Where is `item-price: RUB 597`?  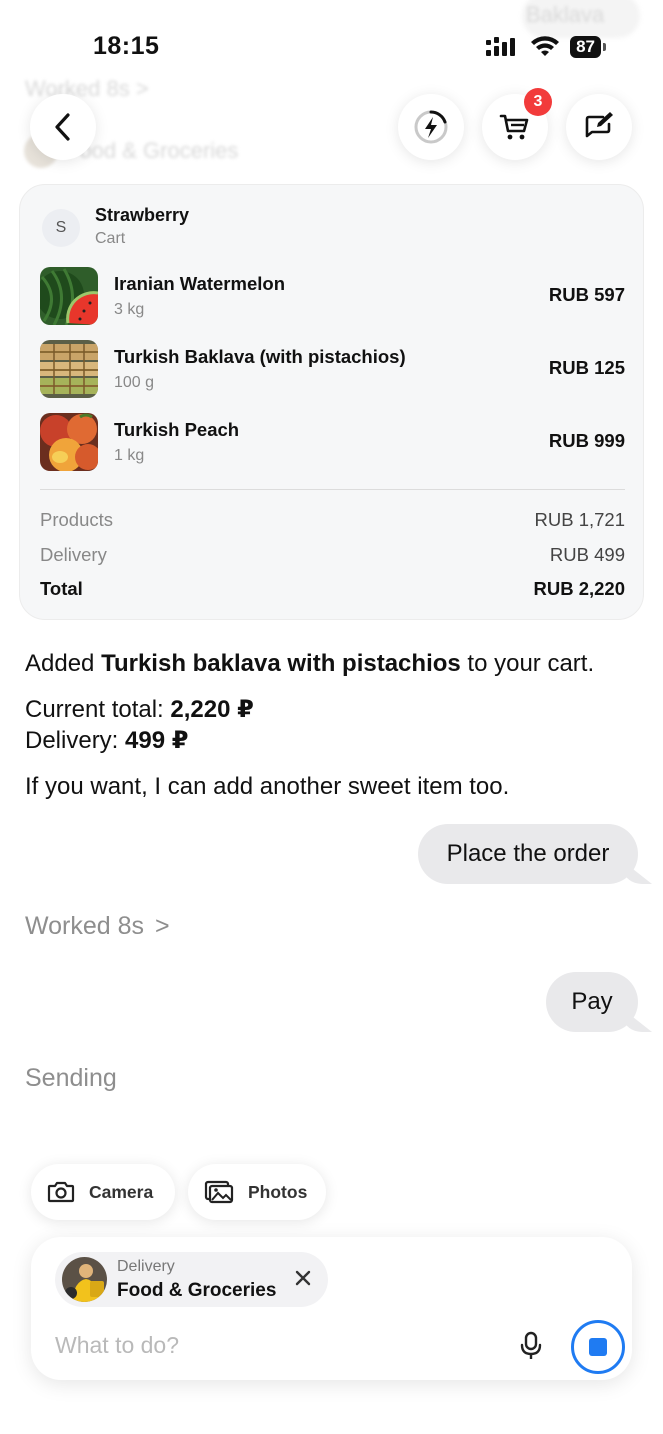 item-price: RUB 597 is located at coordinates (586, 294).